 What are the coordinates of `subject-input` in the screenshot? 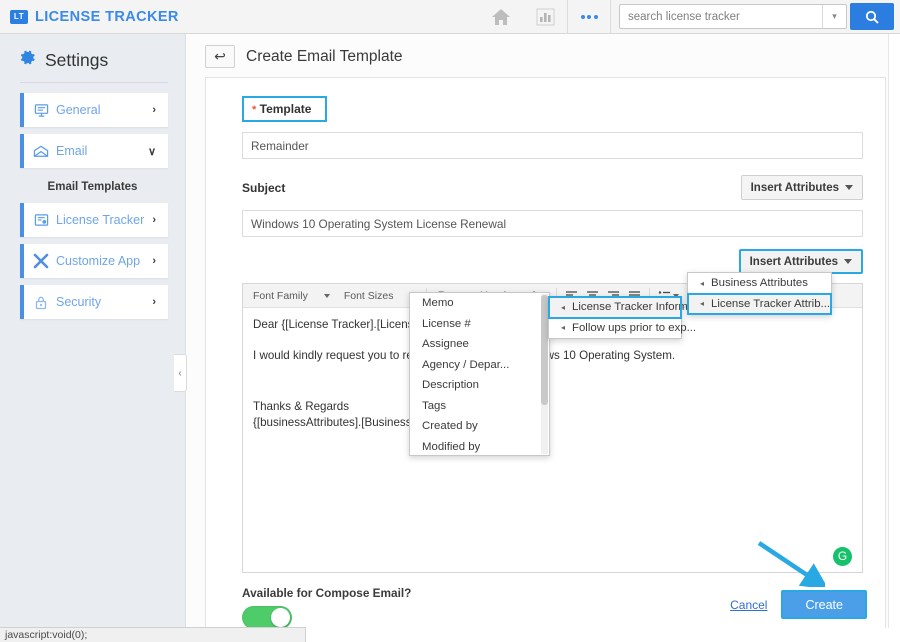 It's located at (552, 223).